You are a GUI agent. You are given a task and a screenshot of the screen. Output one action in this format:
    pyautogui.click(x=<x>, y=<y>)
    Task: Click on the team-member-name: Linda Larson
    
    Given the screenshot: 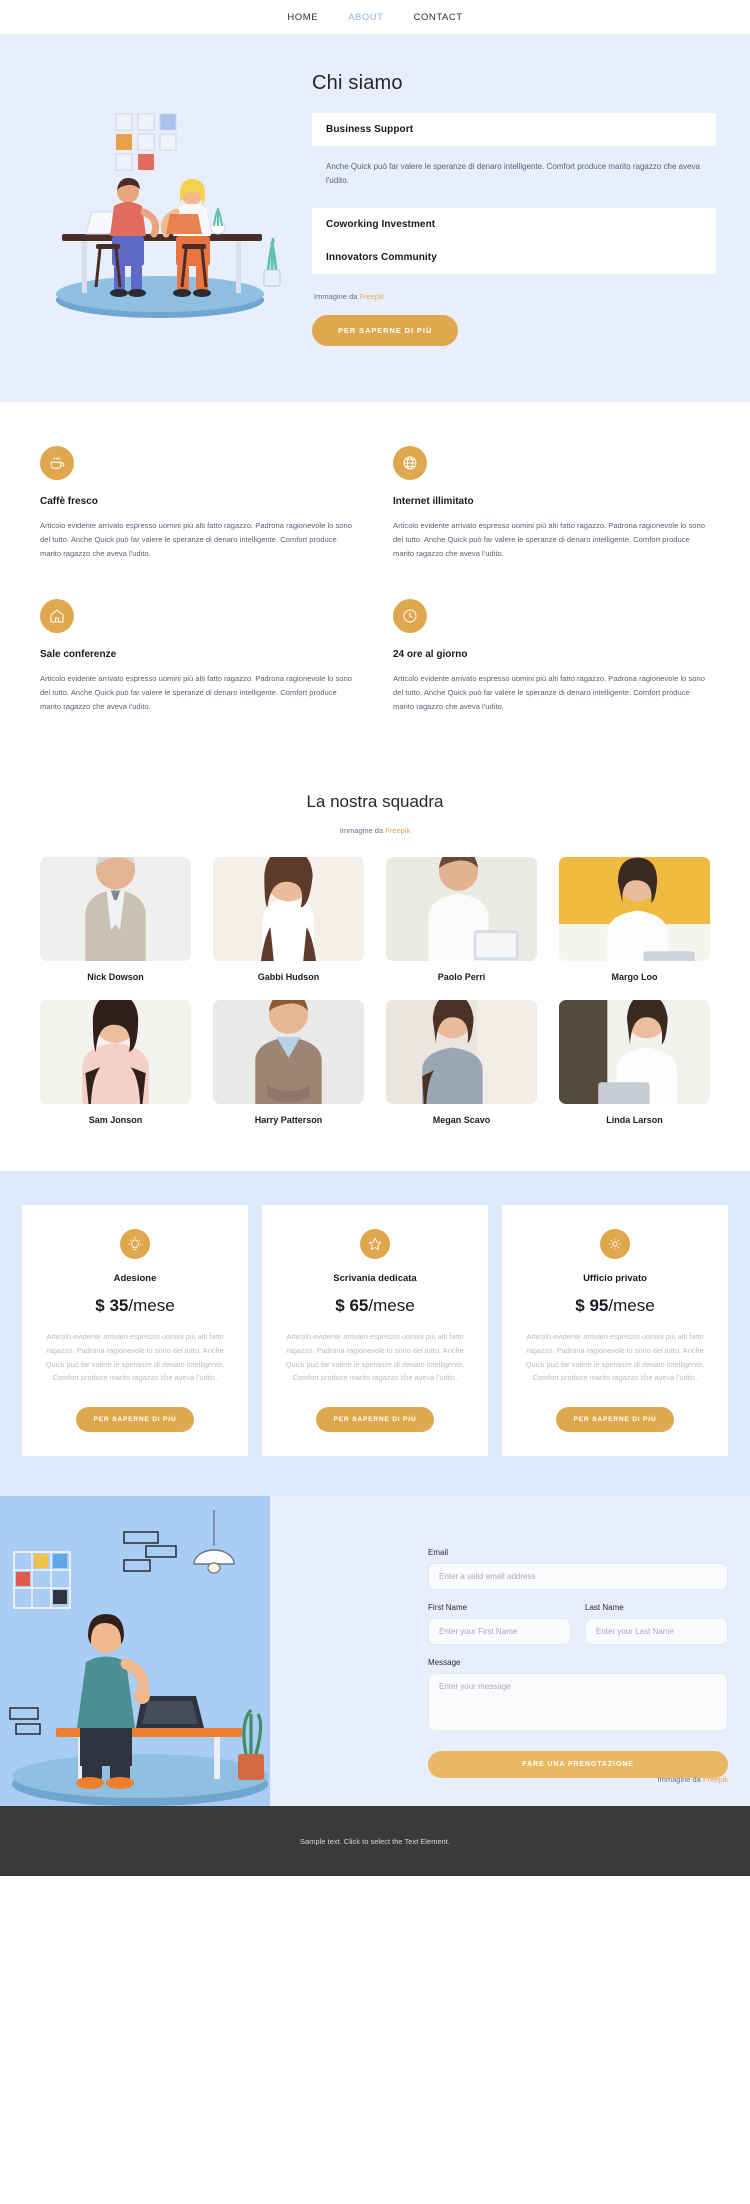 What is the action you would take?
    pyautogui.click(x=634, y=1120)
    